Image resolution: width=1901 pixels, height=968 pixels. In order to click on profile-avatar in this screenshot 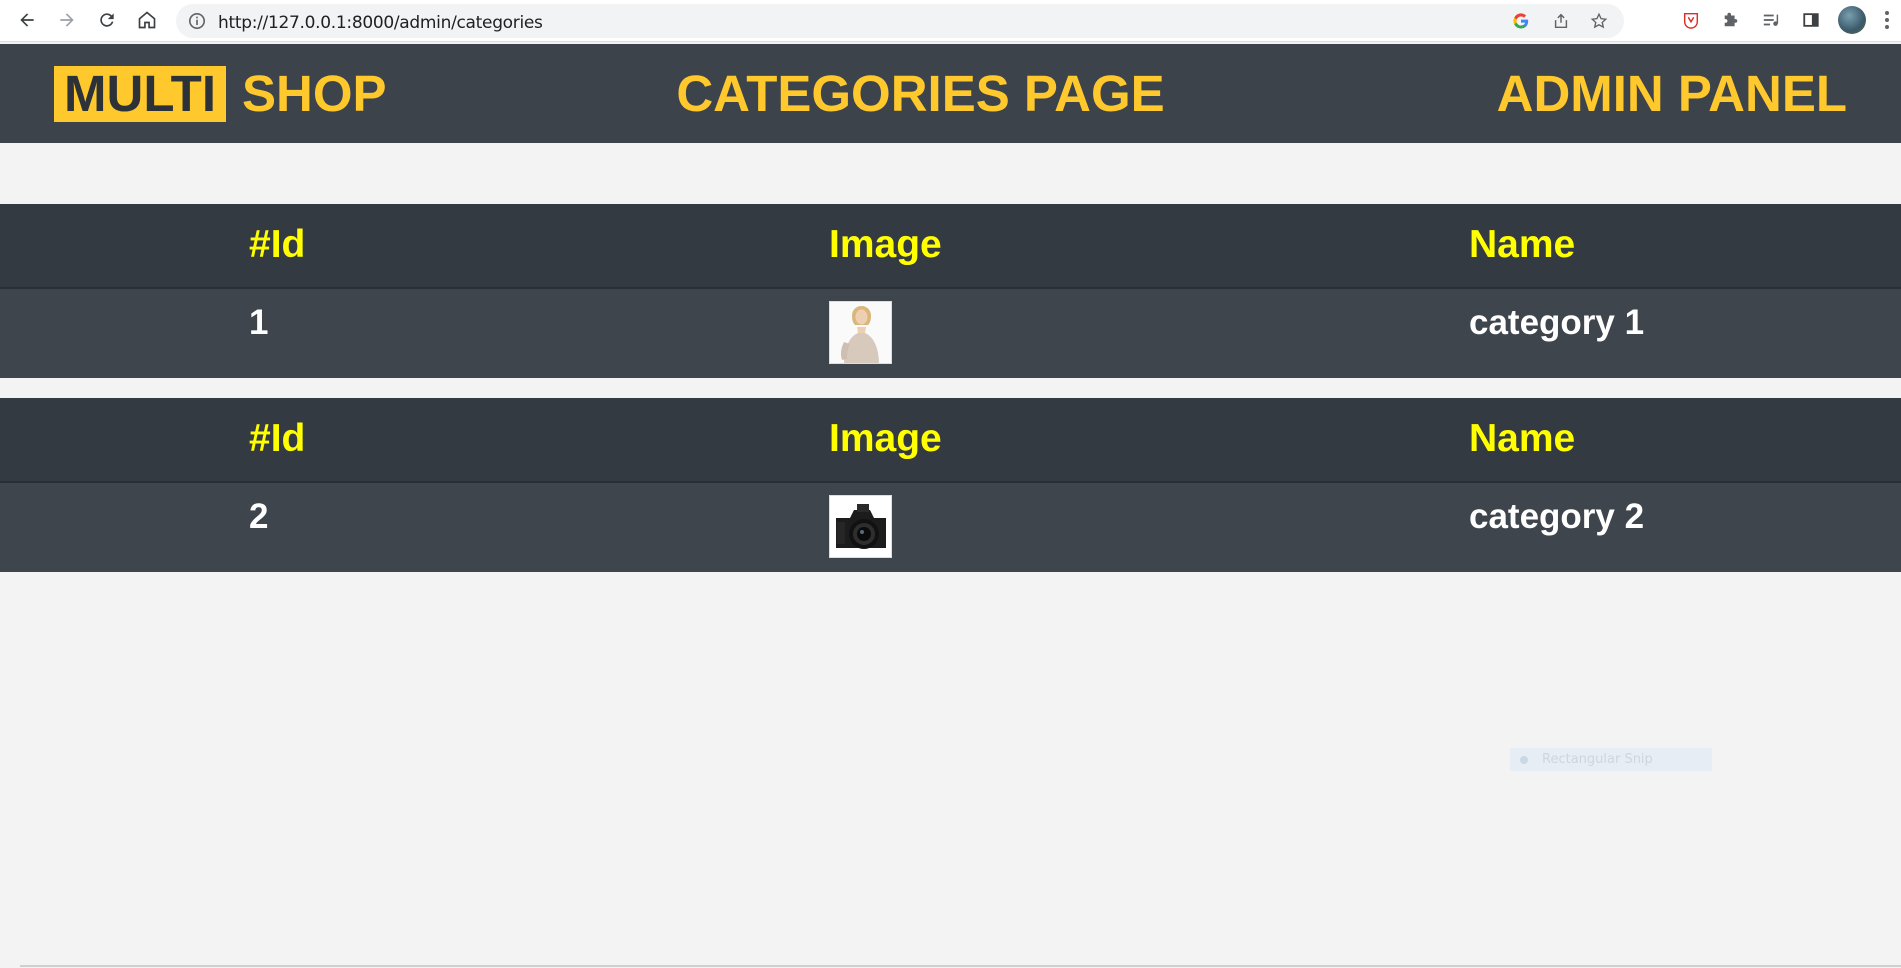, I will do `click(1852, 20)`.